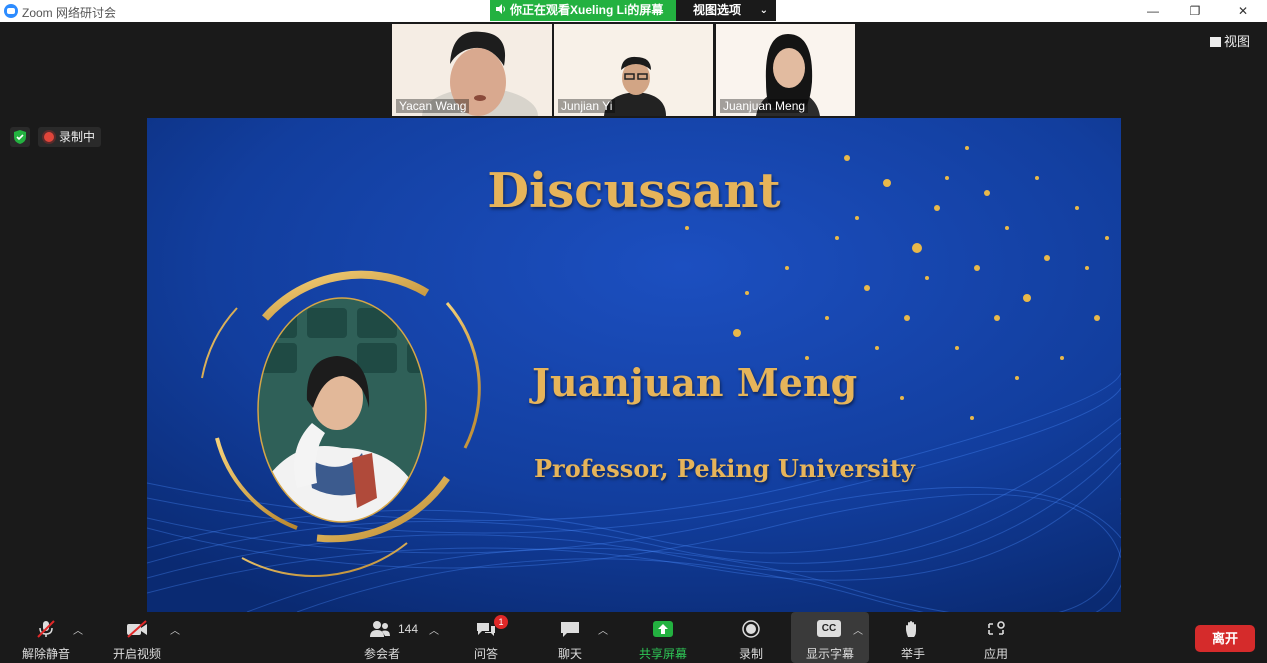 The image size is (1267, 663). What do you see at coordinates (485, 654) in the screenshot?
I see `qa-label: 问答` at bounding box center [485, 654].